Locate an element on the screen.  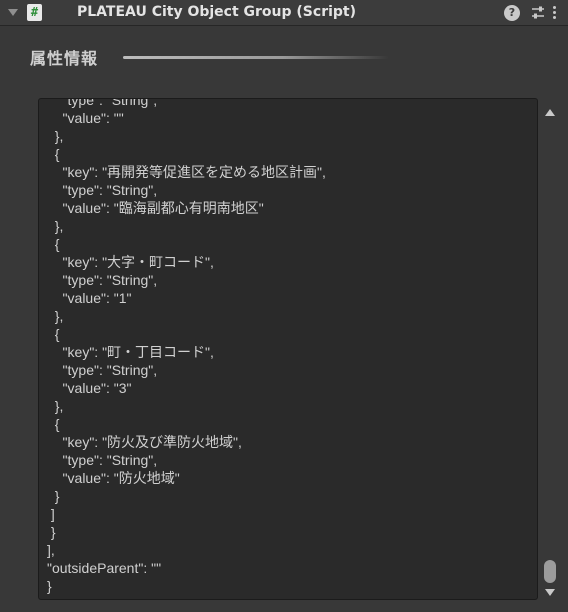
scroll-up-arrow-icon is located at coordinates (550, 112).